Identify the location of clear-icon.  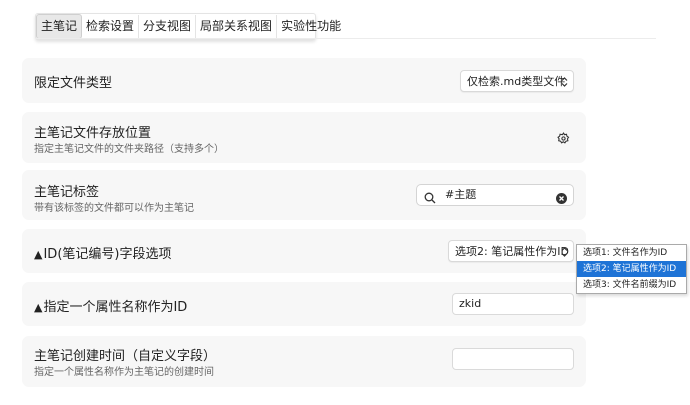
(561, 198).